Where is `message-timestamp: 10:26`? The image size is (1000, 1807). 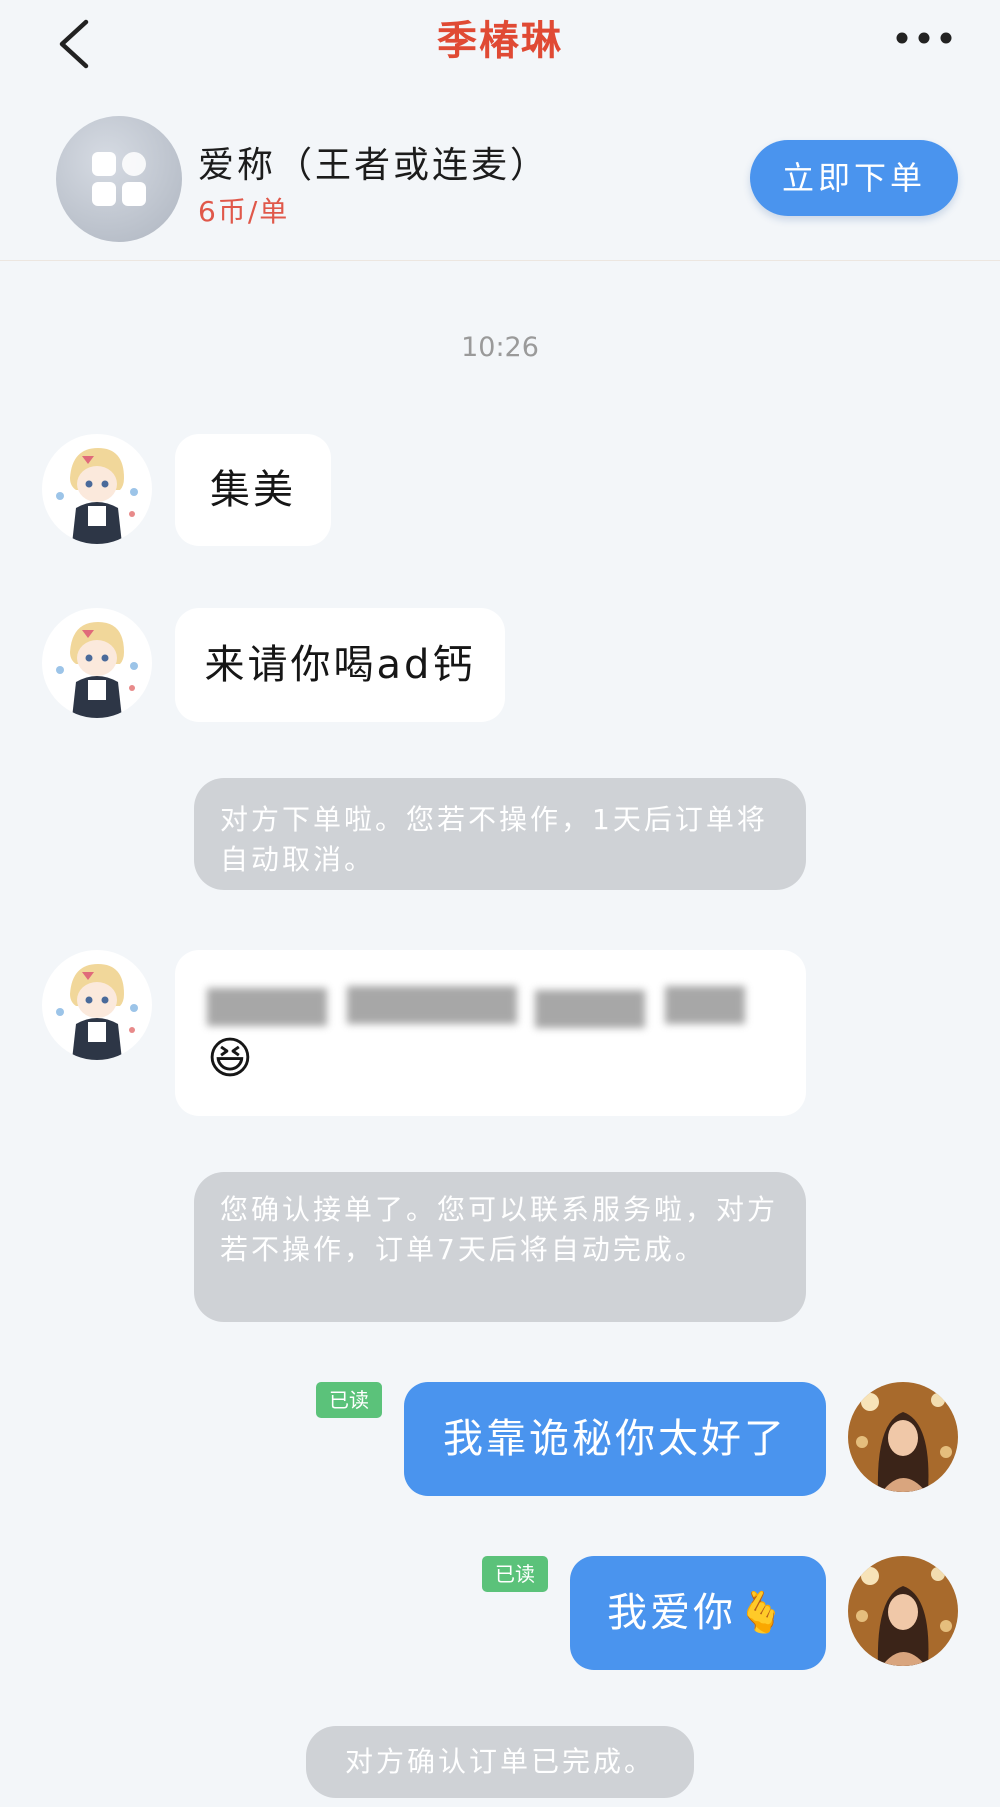
message-timestamp: 10:26 is located at coordinates (500, 347).